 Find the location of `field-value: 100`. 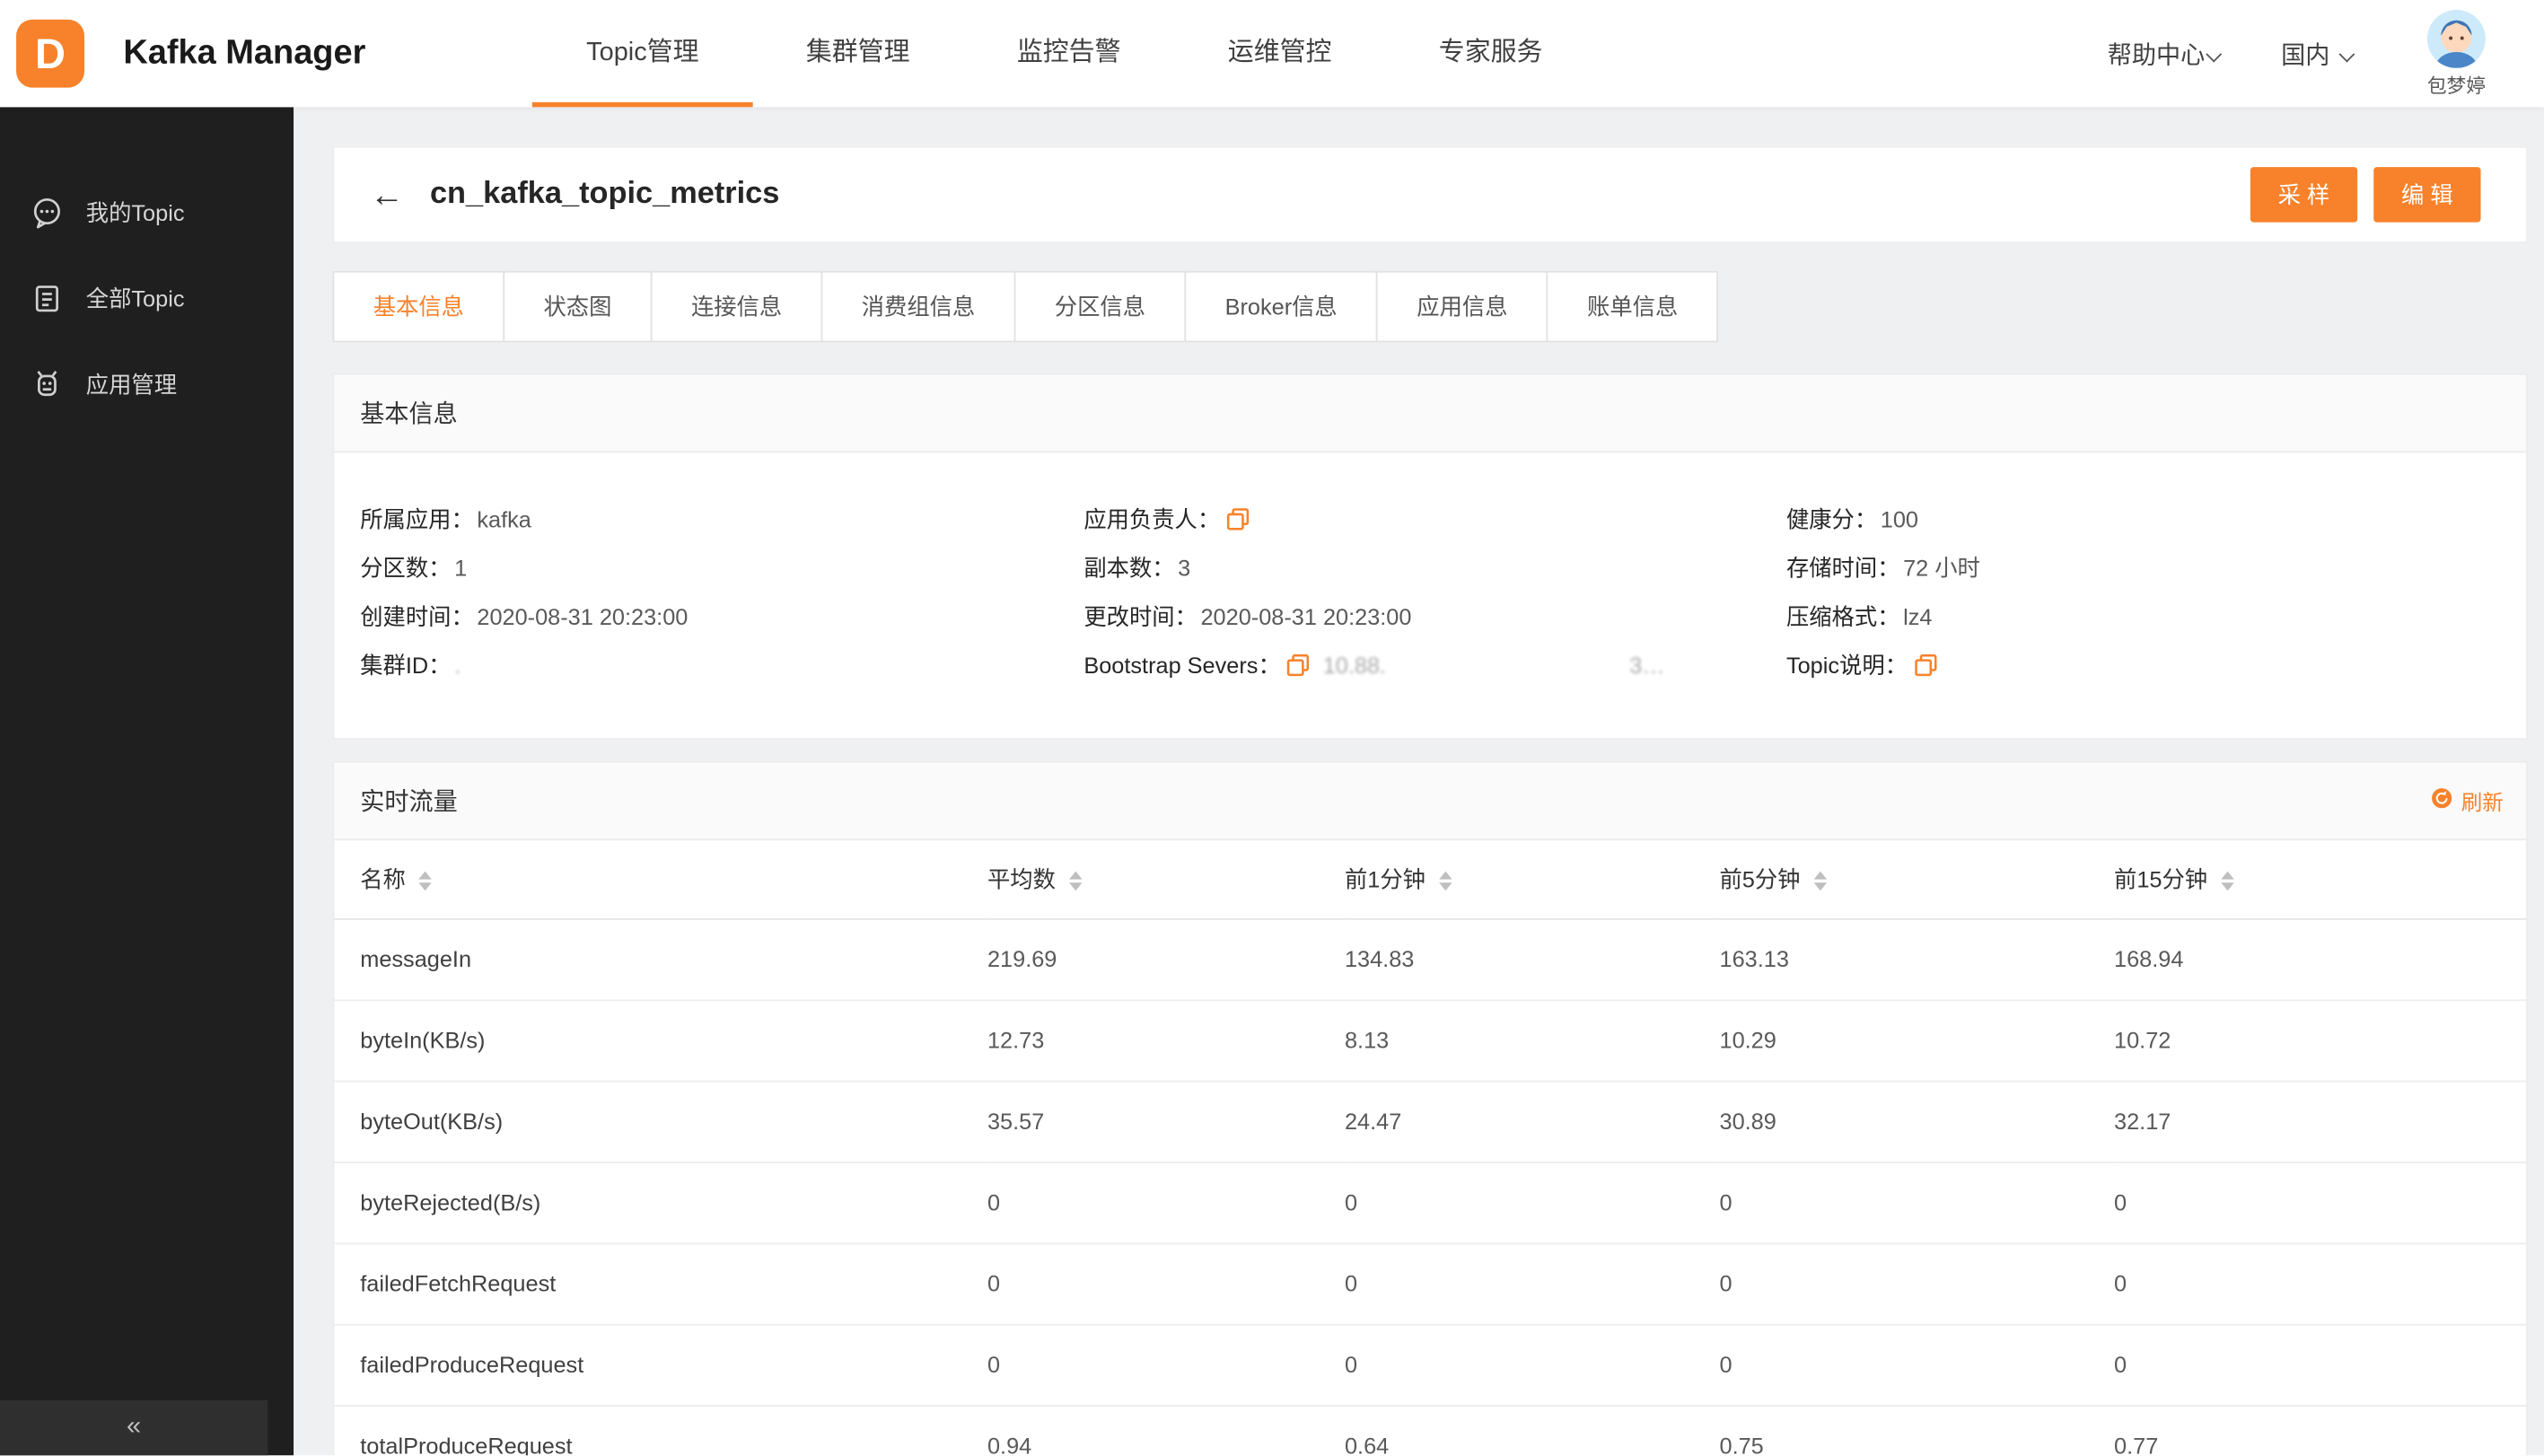

field-value: 100 is located at coordinates (1899, 518).